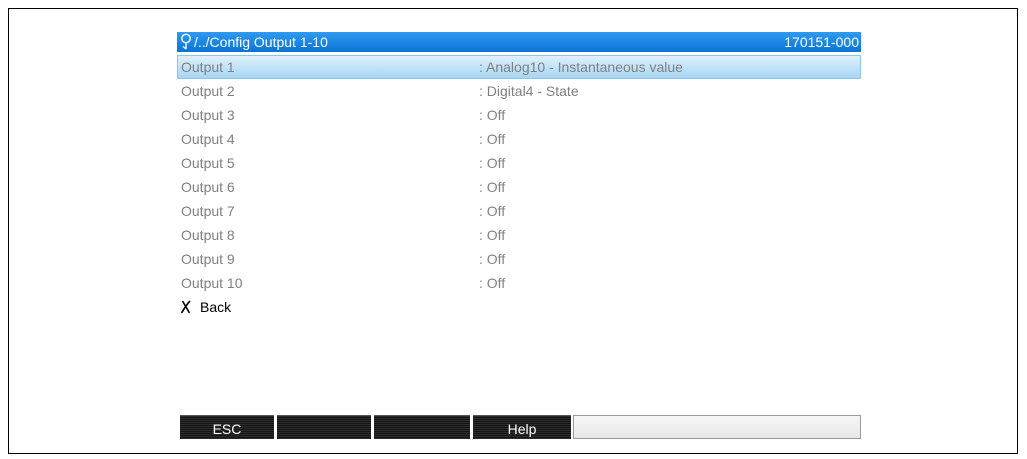 This screenshot has height=459, width=1027. What do you see at coordinates (519, 163) in the screenshot?
I see `list-item-output-5: Output 5 : Off` at bounding box center [519, 163].